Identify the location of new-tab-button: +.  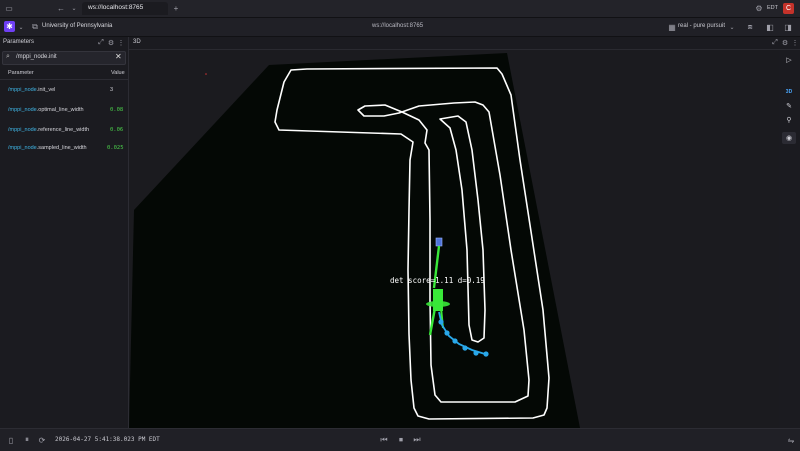
(176, 8).